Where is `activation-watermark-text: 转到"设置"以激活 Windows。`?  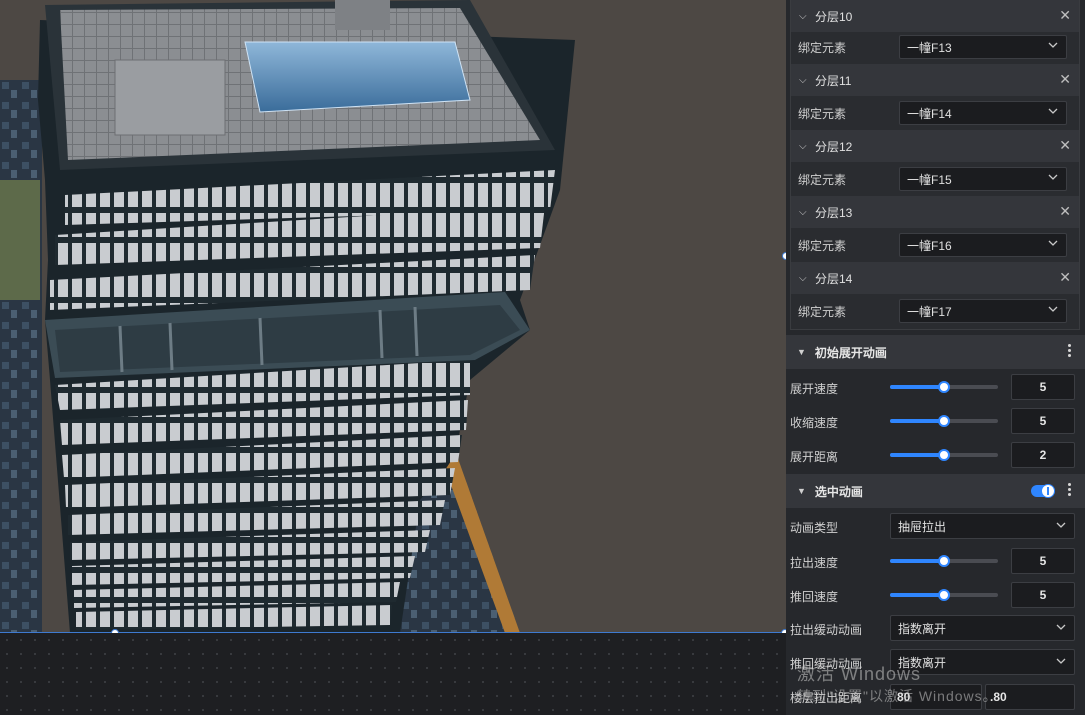
activation-watermark-text: 转到"设置"以激活 Windows。 is located at coordinates (897, 696).